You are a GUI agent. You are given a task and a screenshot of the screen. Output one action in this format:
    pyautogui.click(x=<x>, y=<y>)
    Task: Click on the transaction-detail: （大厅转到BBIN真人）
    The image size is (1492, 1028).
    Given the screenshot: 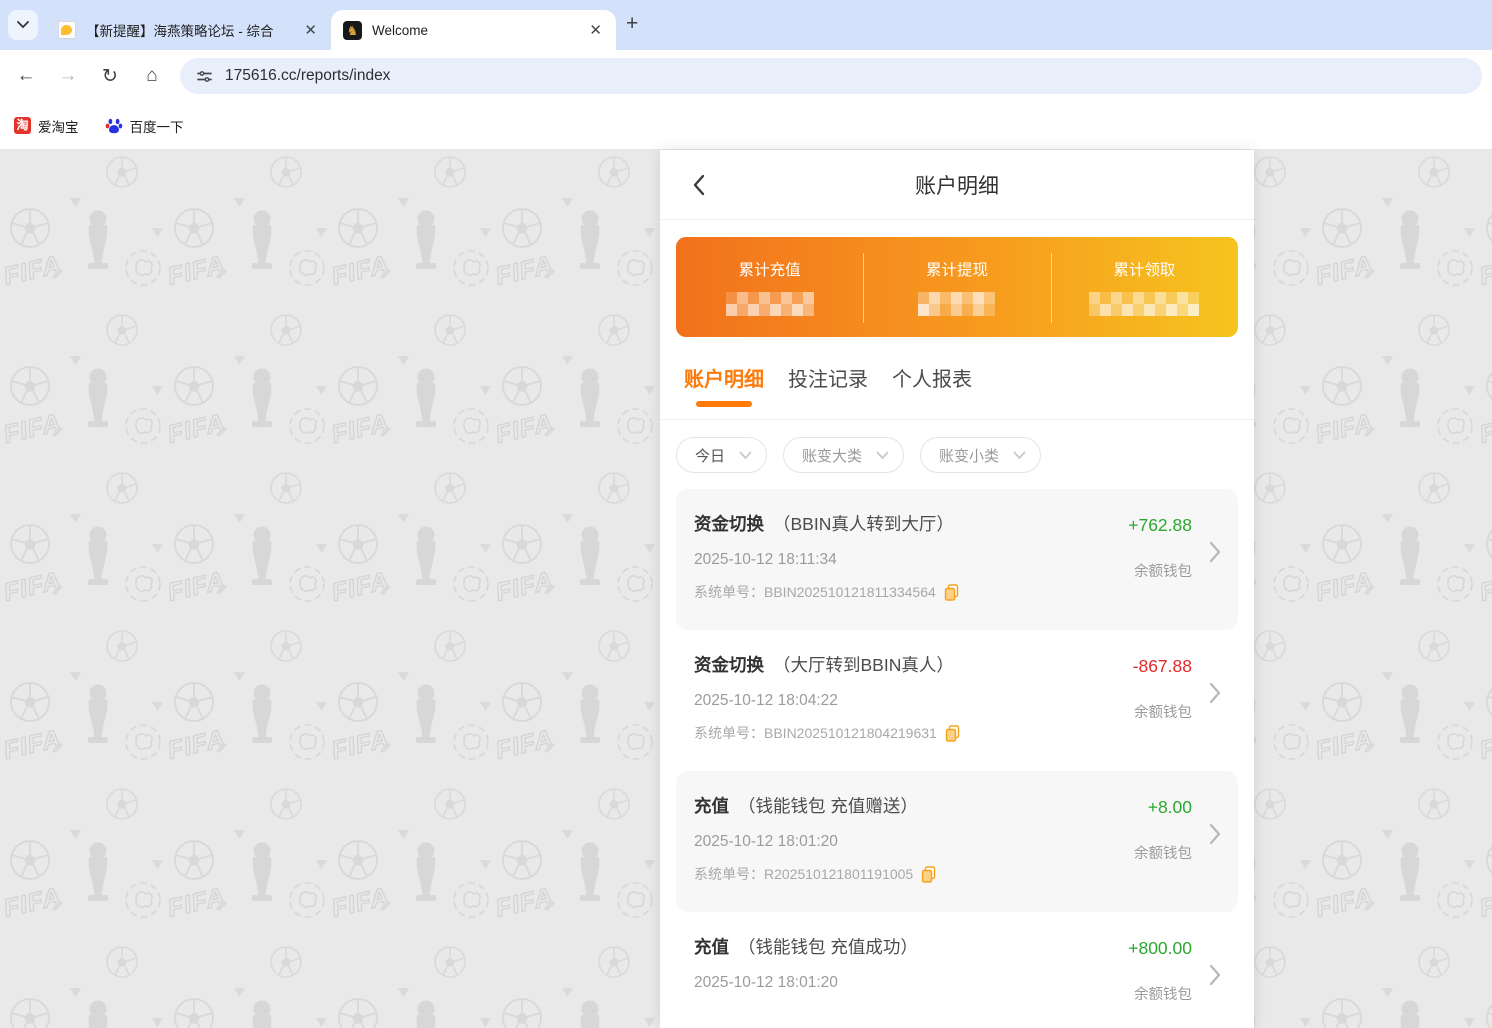 What is the action you would take?
    pyautogui.click(x=863, y=665)
    